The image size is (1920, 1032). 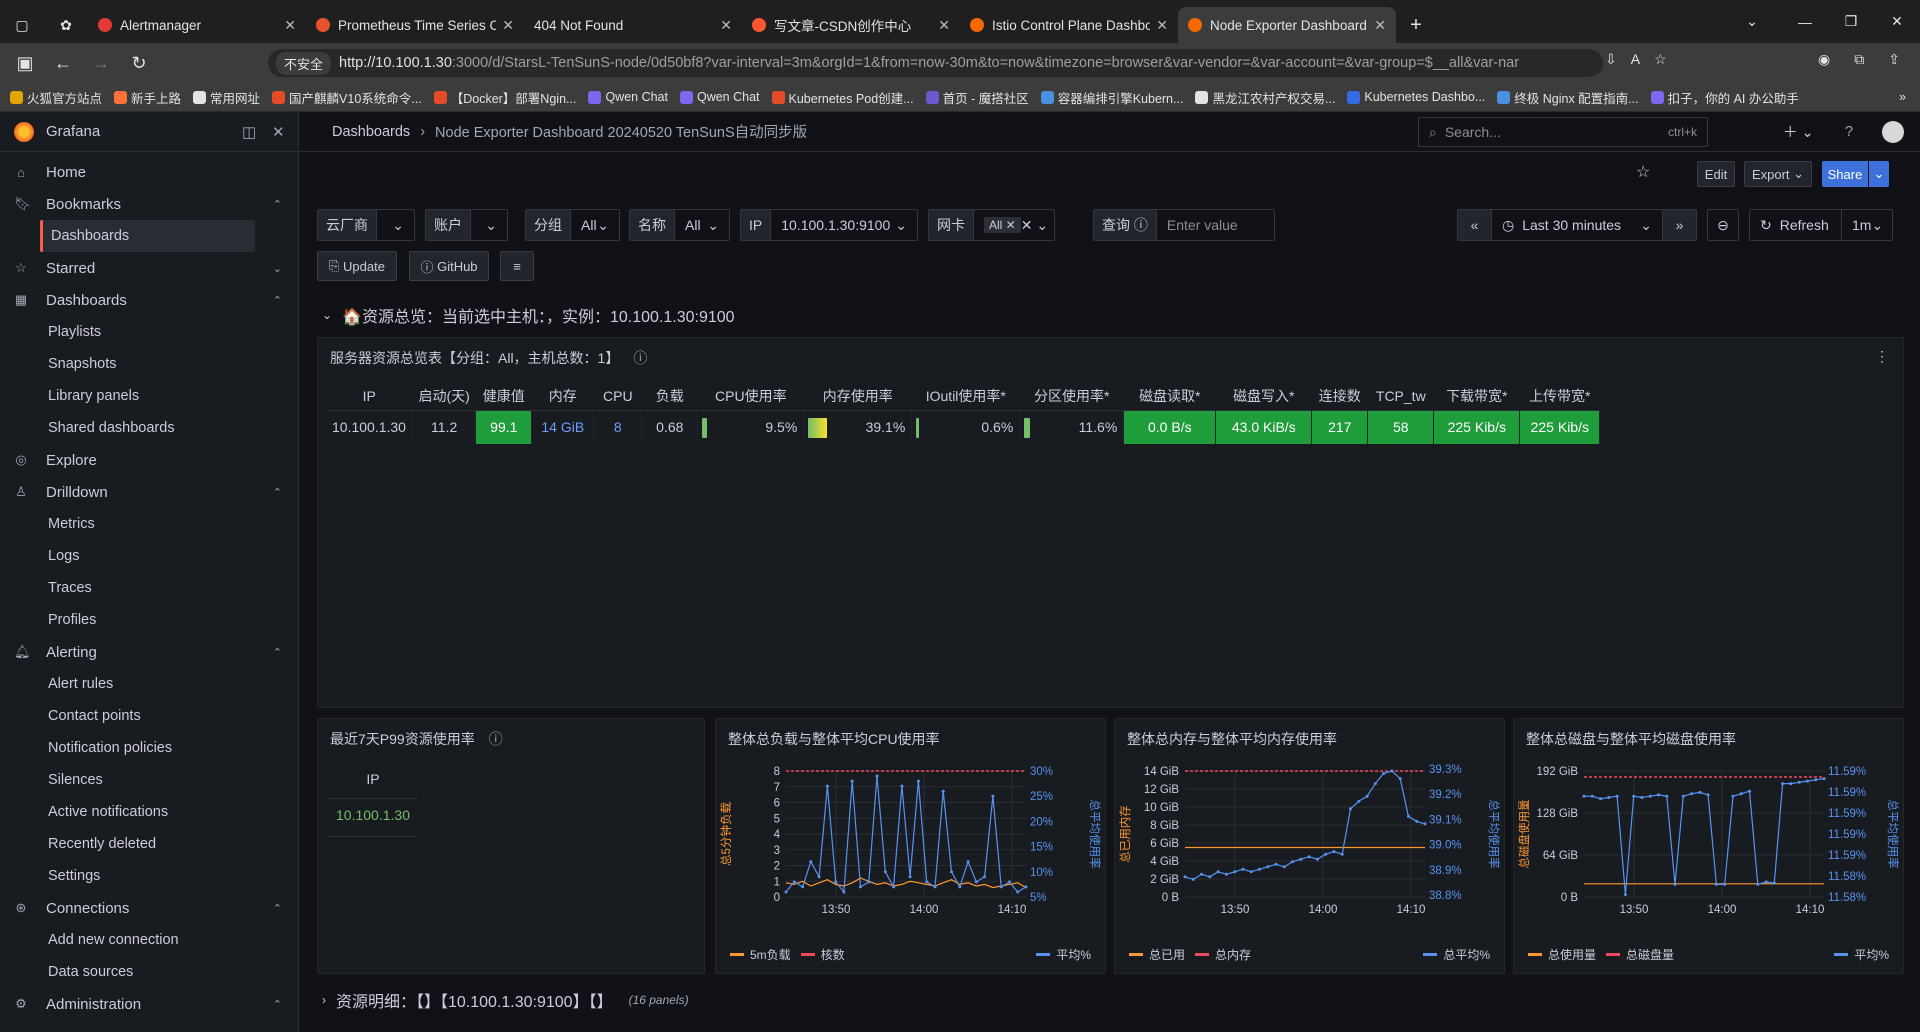 I want to click on sidebar-item-bookmarks: 🔖︎ Bookmarks ⌃, so click(x=149, y=204).